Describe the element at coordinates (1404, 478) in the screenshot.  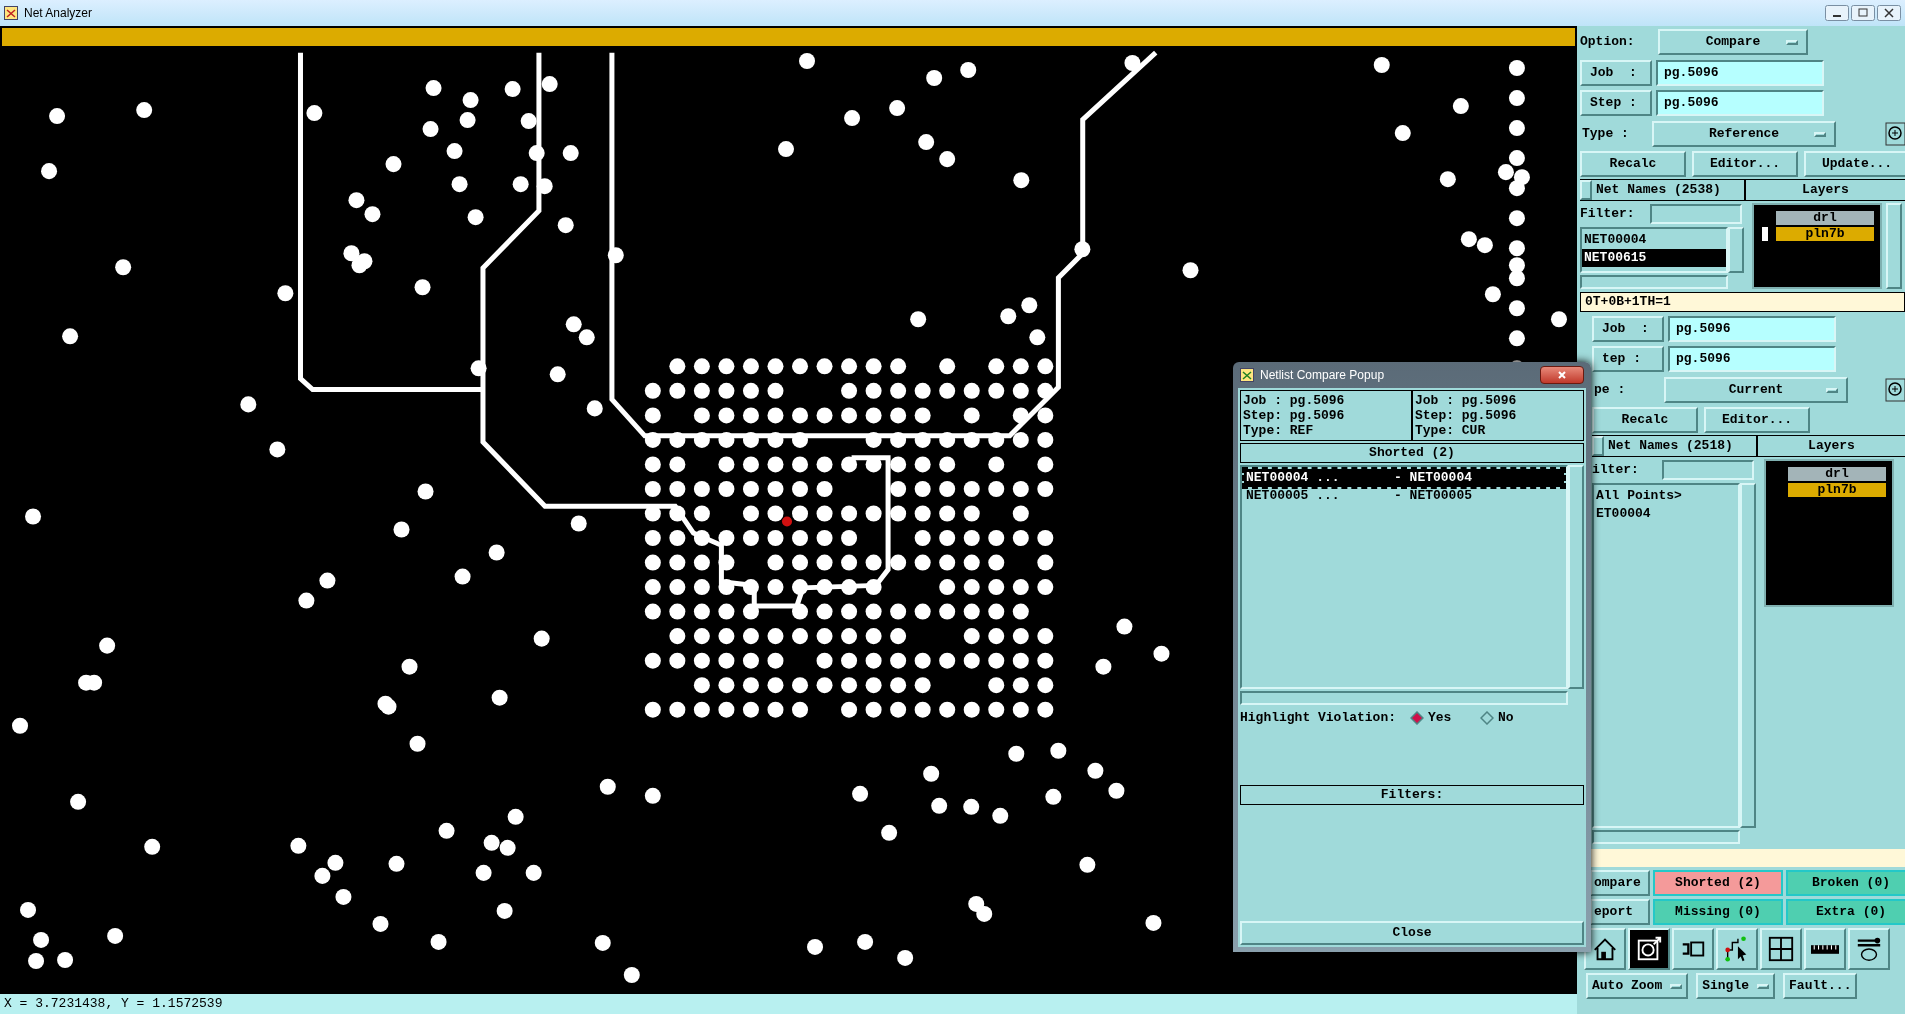
I see `result-row: NET00004 ... - NET00004` at that location.